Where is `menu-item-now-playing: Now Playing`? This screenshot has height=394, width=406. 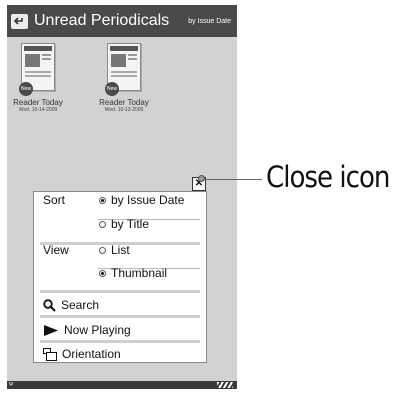
menu-item-now-playing: Now Playing is located at coordinates (87, 330).